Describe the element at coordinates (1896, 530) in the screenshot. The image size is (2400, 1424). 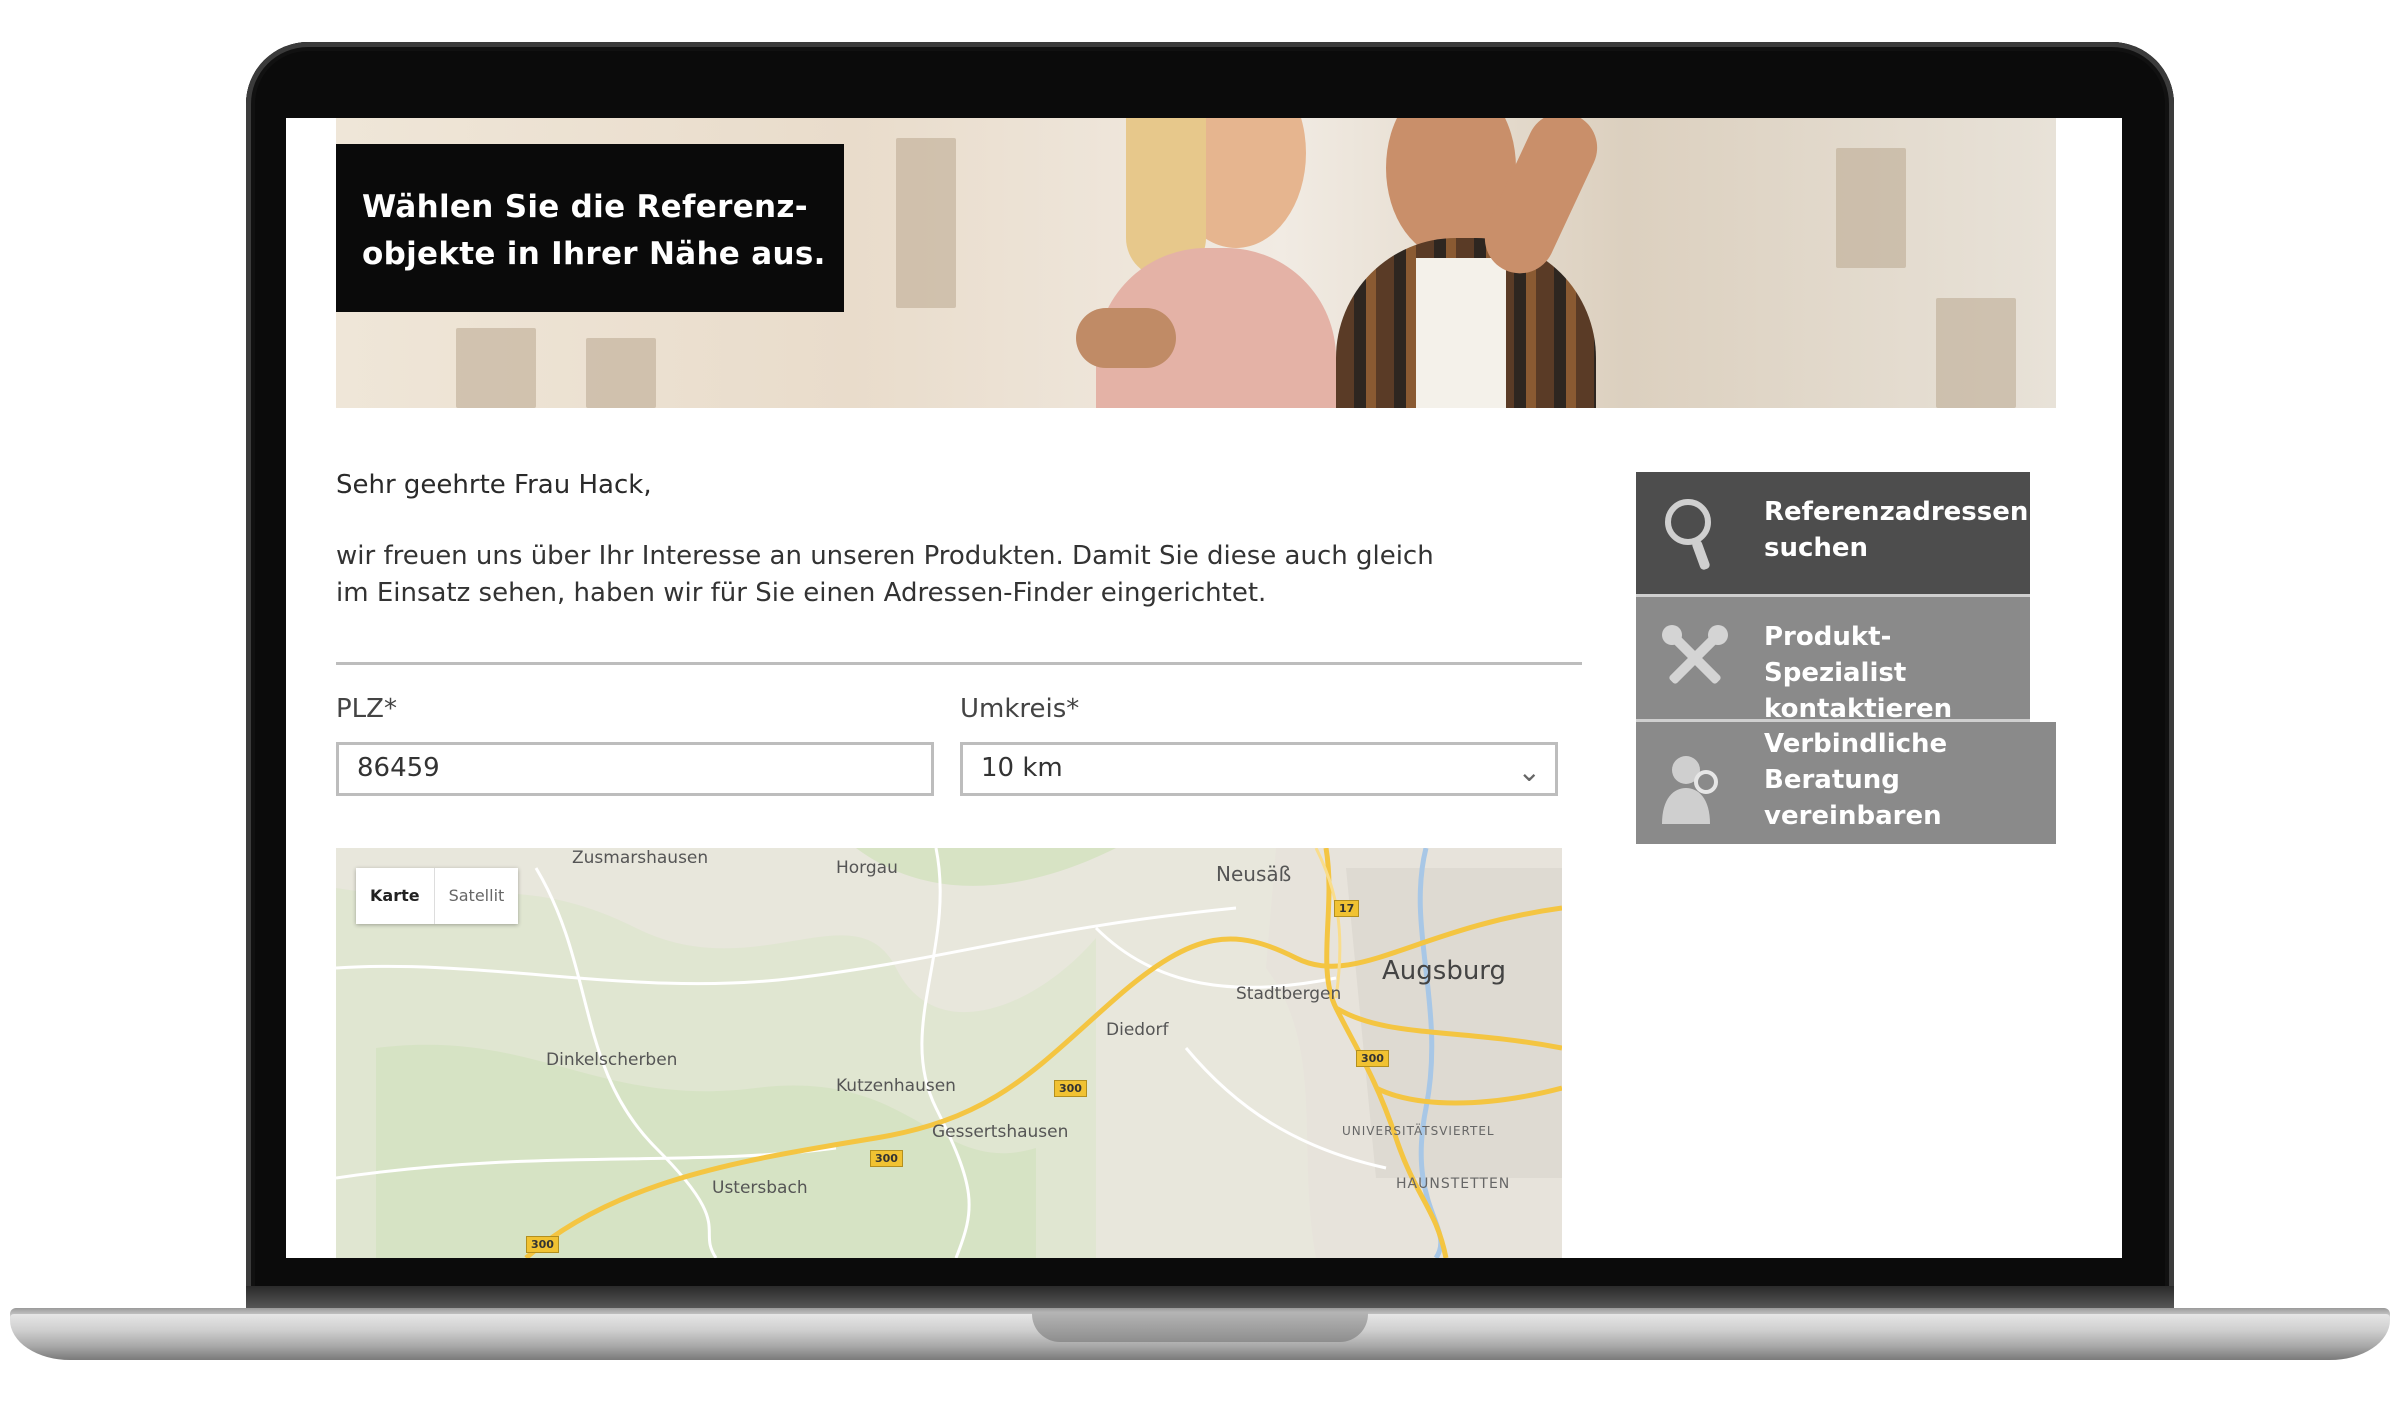
I see `sidebar-item-label: Referenzadressen suchen` at that location.